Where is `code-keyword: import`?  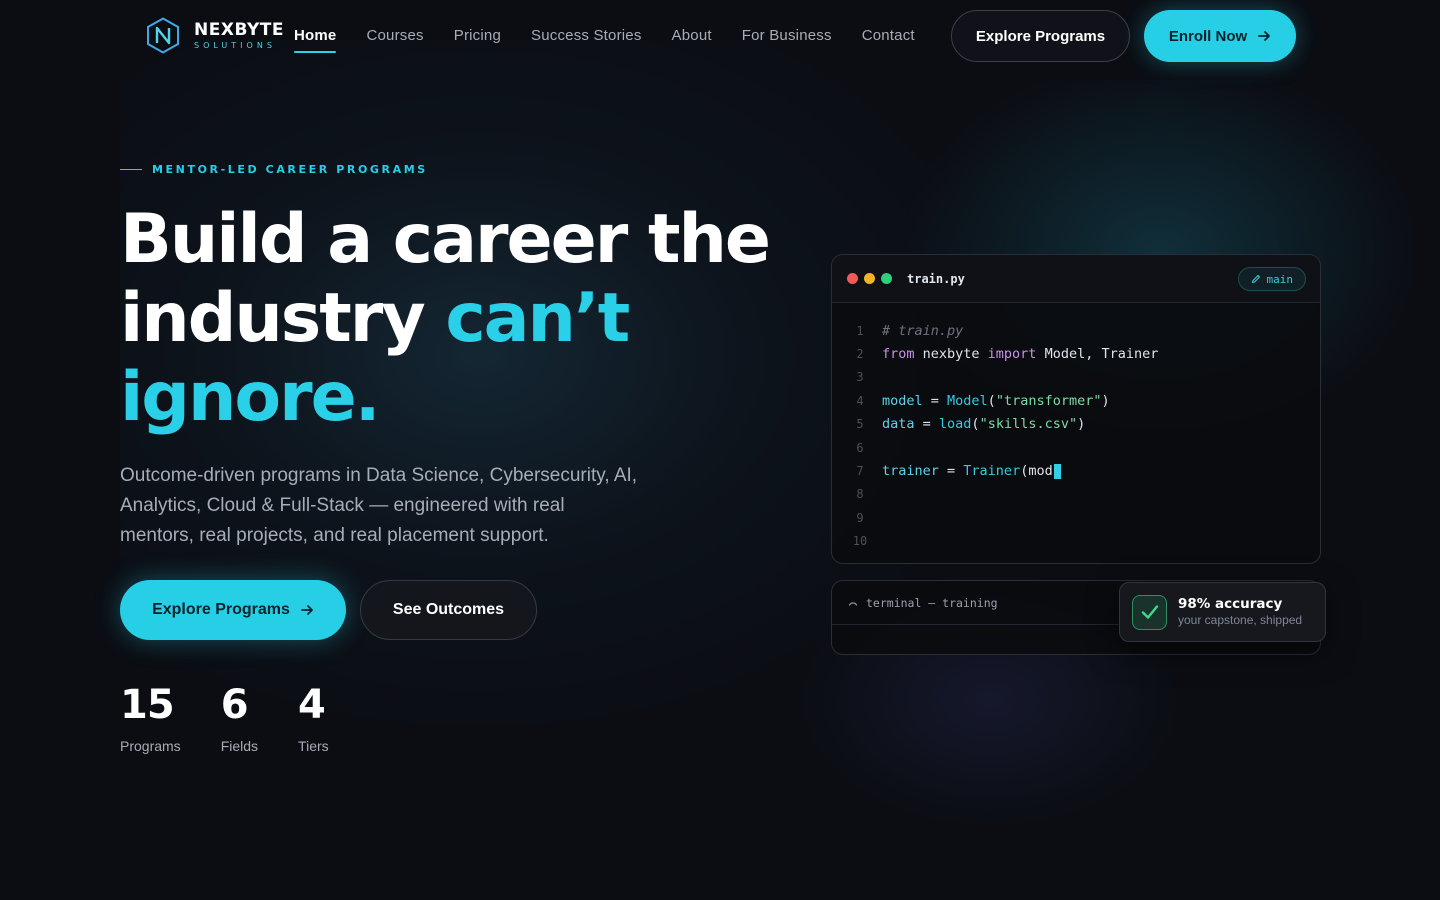
code-keyword: import is located at coordinates (1012, 354).